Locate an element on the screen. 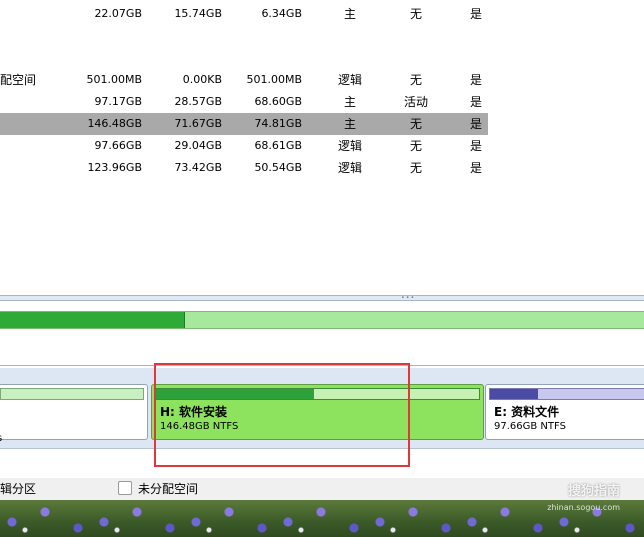  table-row: 97.66GB 29.04GB 68.61GB 逻辑 无 是 is located at coordinates (244, 146).